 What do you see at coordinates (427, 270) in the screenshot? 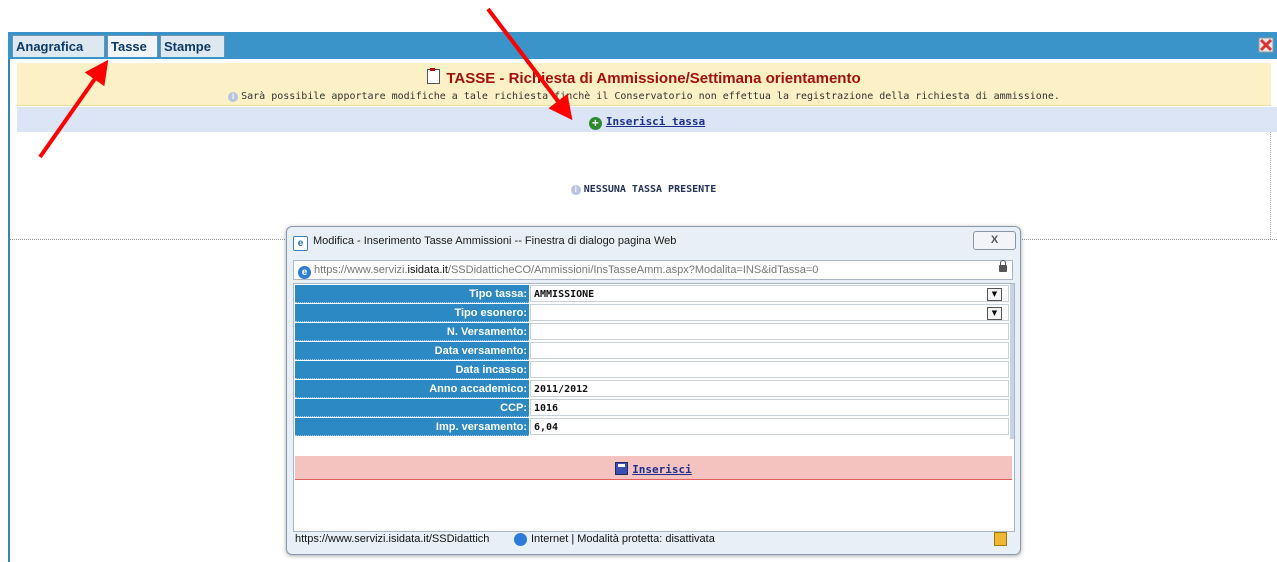
I see `address-domain: isidata.it` at bounding box center [427, 270].